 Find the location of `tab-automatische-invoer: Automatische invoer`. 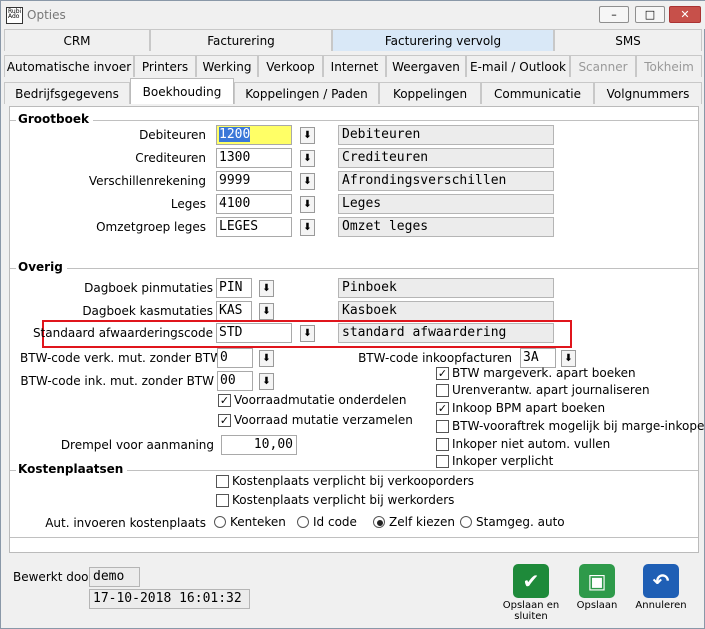

tab-automatische-invoer: Automatische invoer is located at coordinates (69, 66).